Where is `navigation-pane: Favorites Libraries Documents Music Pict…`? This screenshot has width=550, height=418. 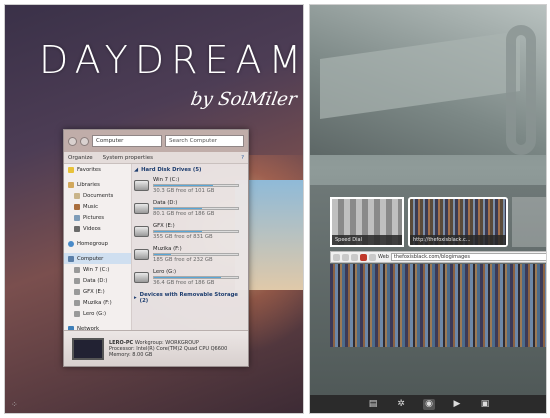
navigation-pane: Favorites Libraries Documents Music Pict… is located at coordinates (98, 248).